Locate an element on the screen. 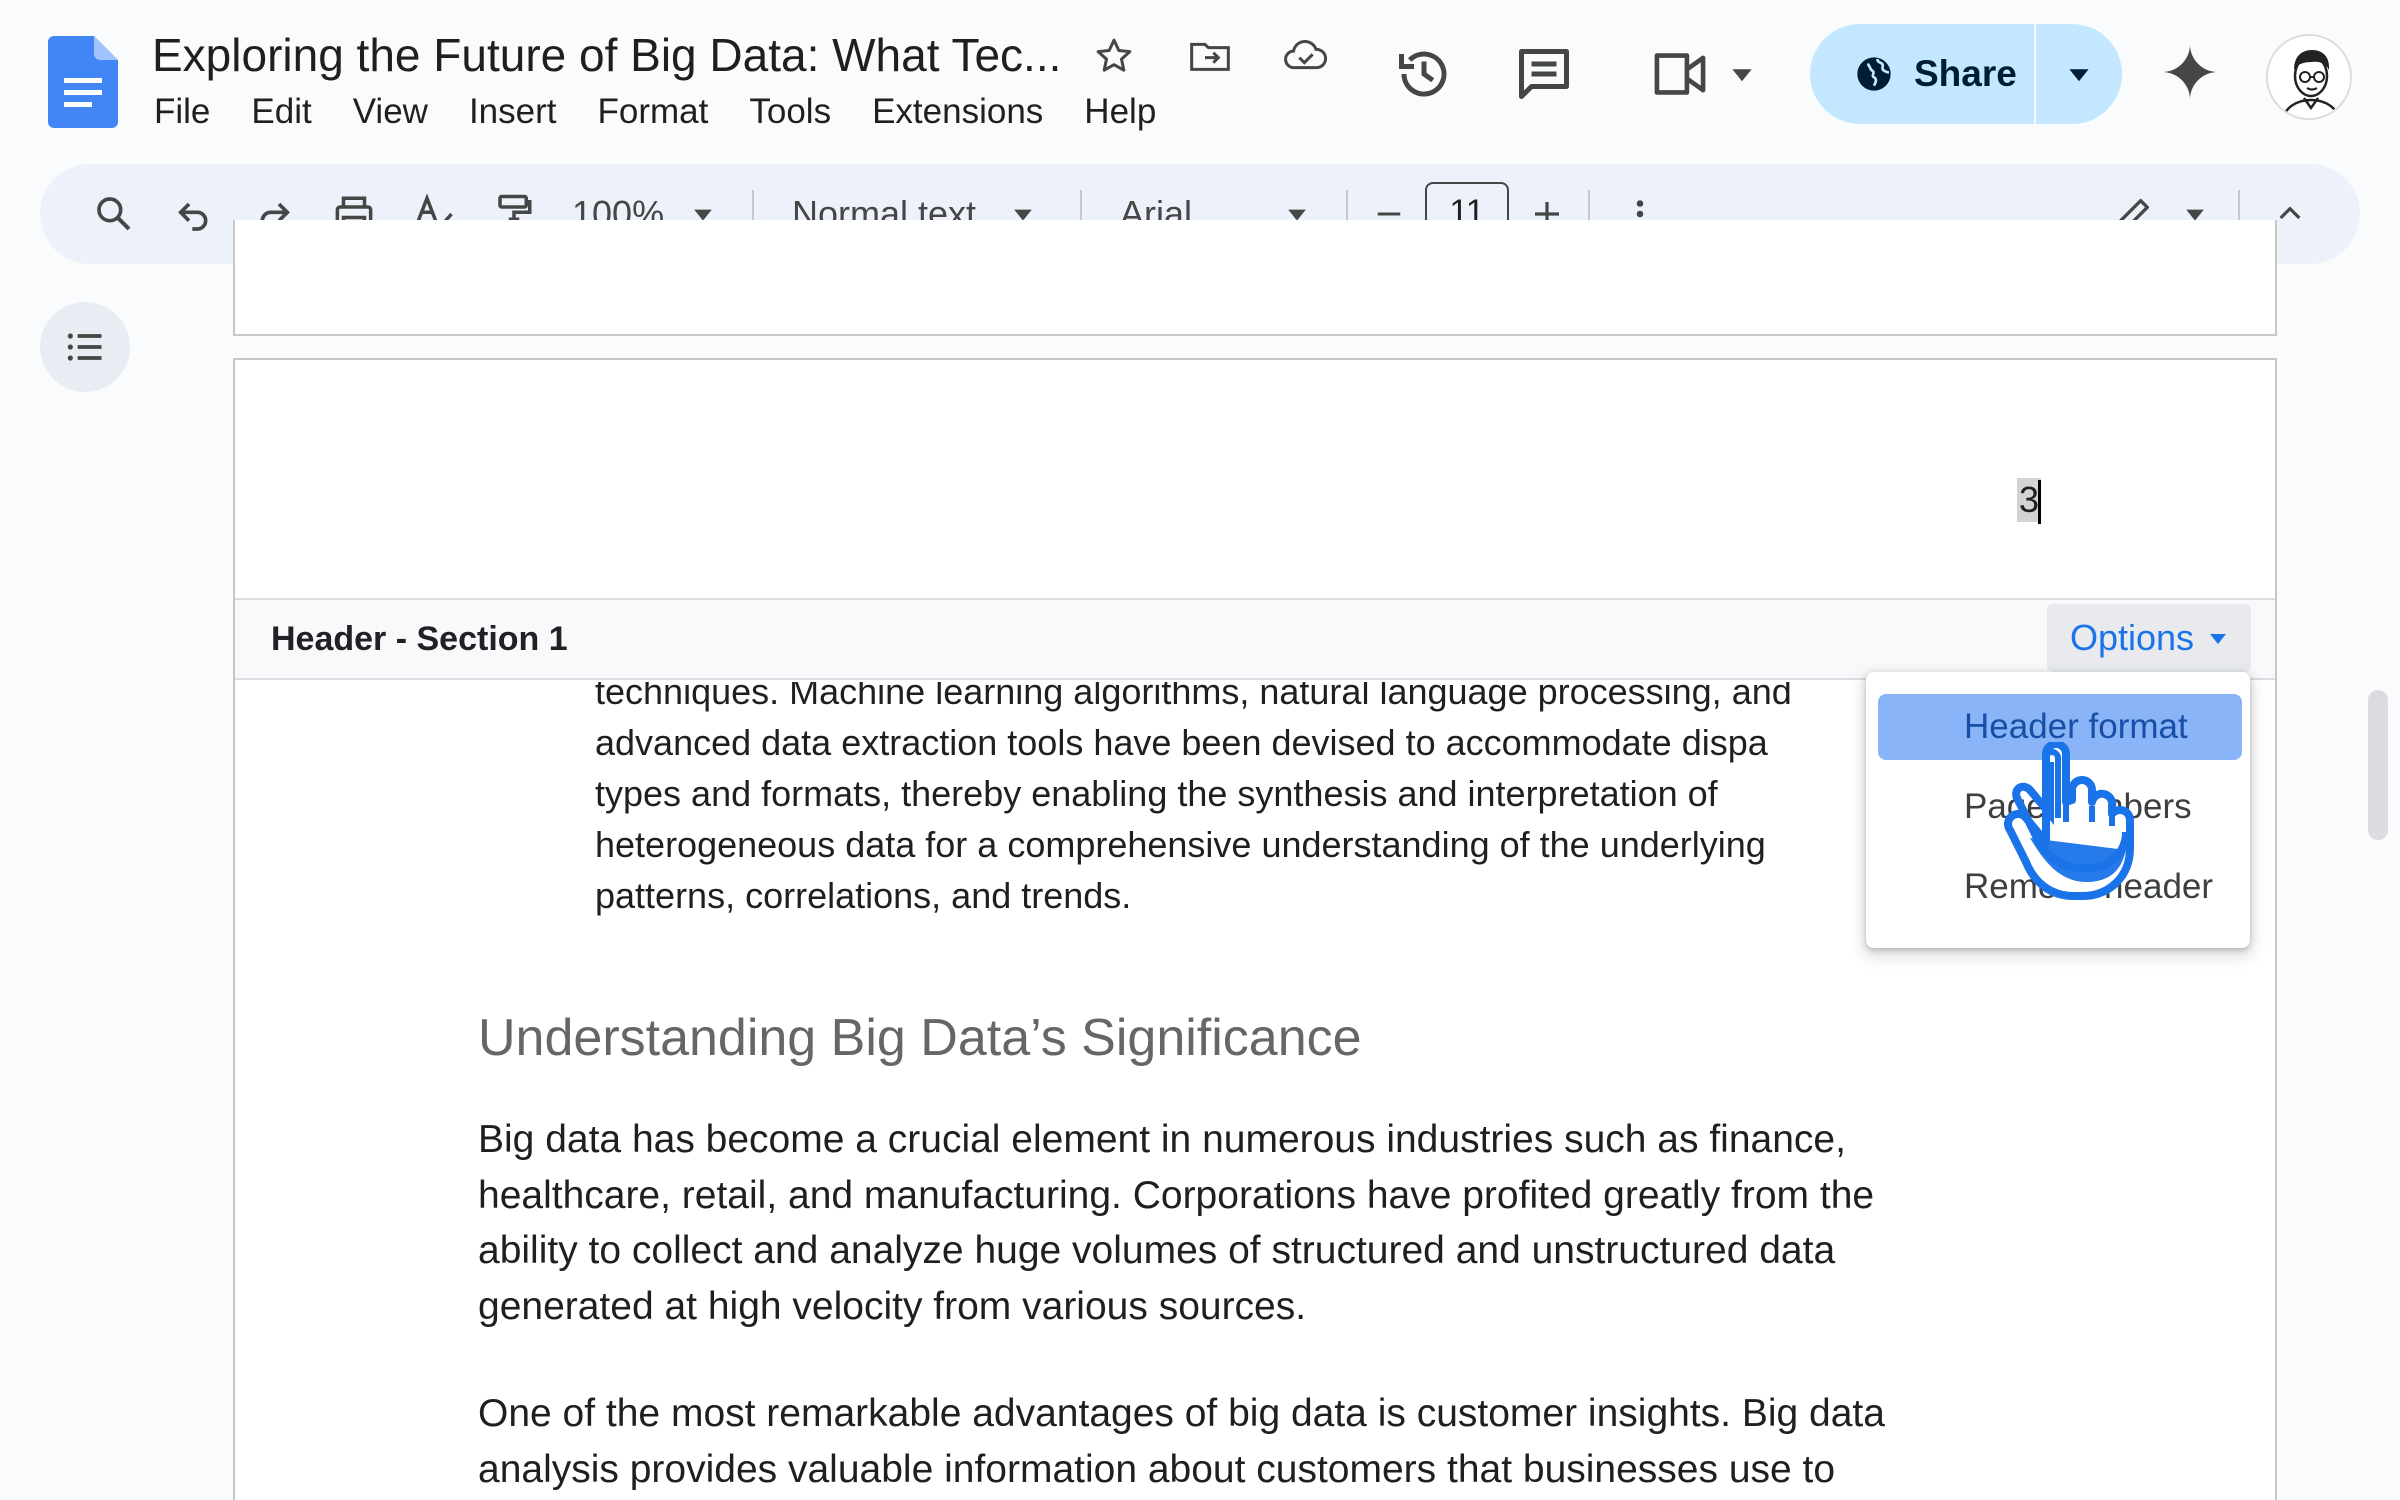  undo-button is located at coordinates (194, 214).